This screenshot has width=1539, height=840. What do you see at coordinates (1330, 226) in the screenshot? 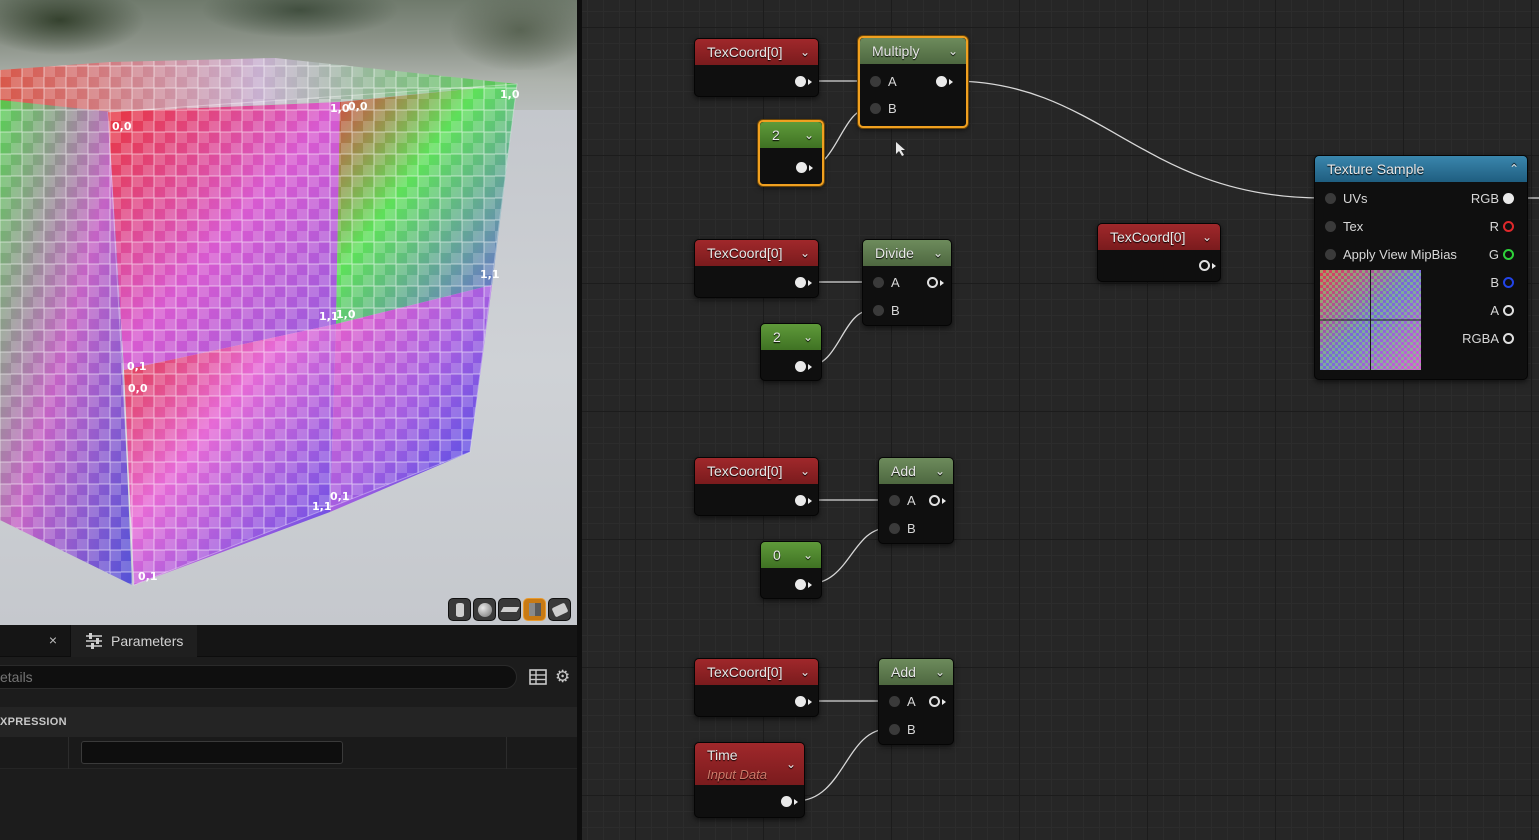
I see `input-pin-tex` at bounding box center [1330, 226].